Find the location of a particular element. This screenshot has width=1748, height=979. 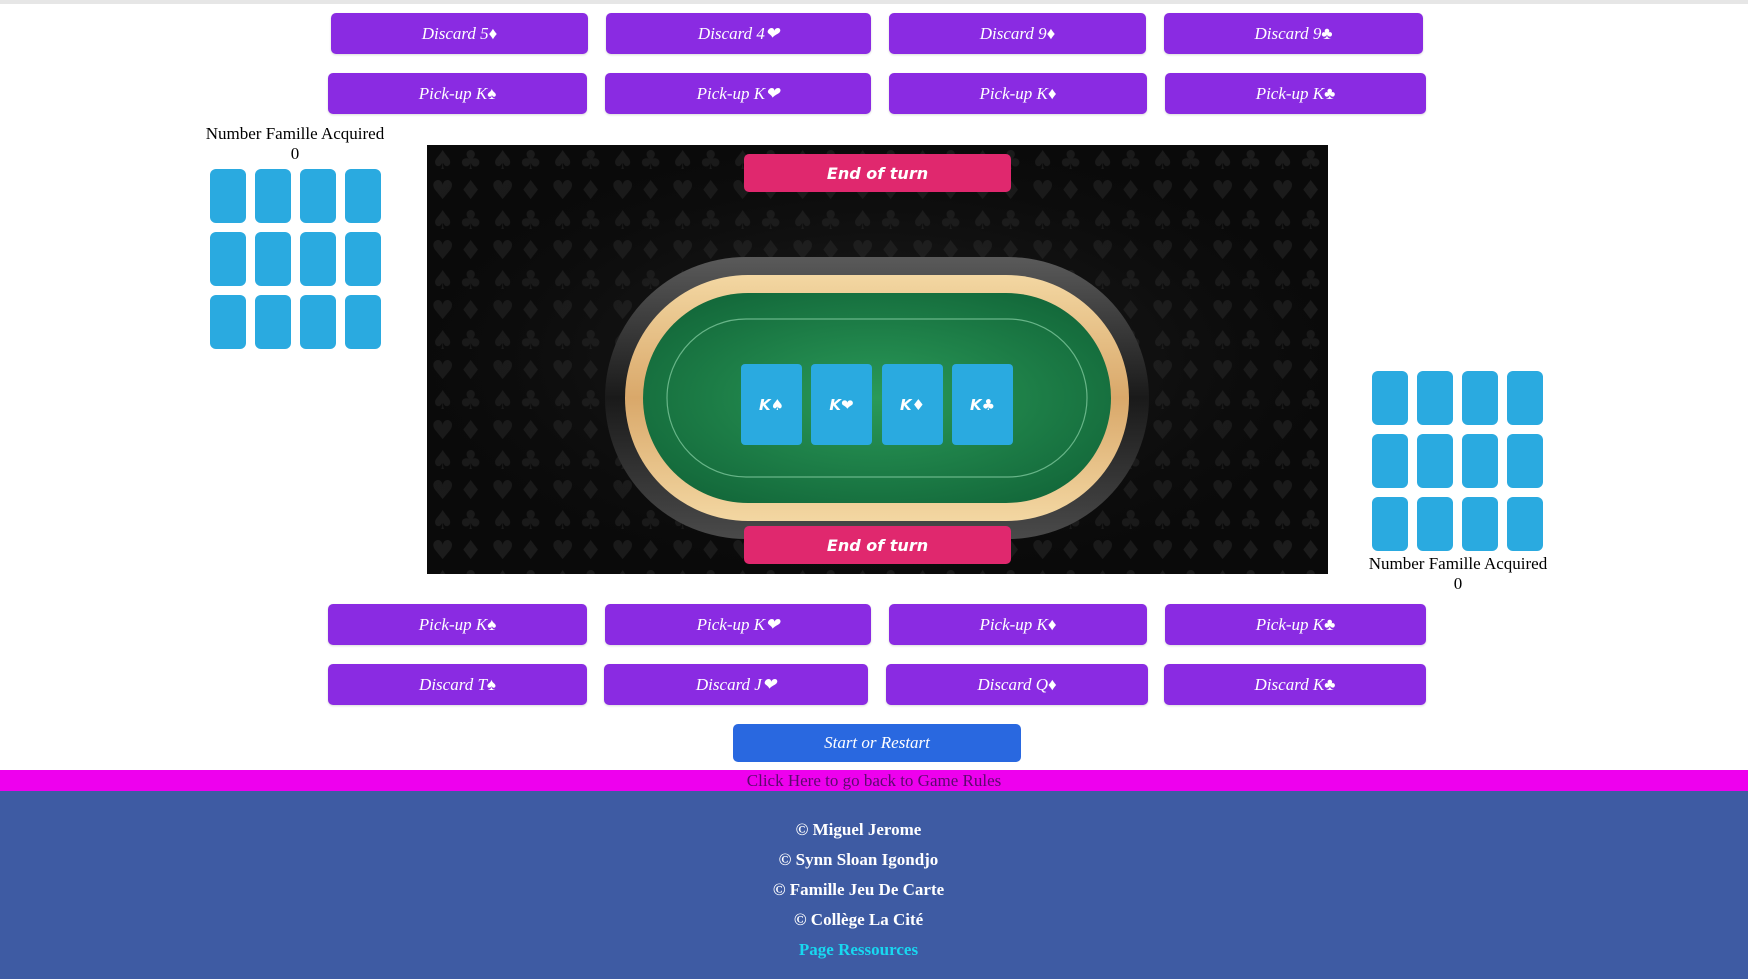

pickup-button-bottom-4: Pick-up K♣ is located at coordinates (1295, 624).